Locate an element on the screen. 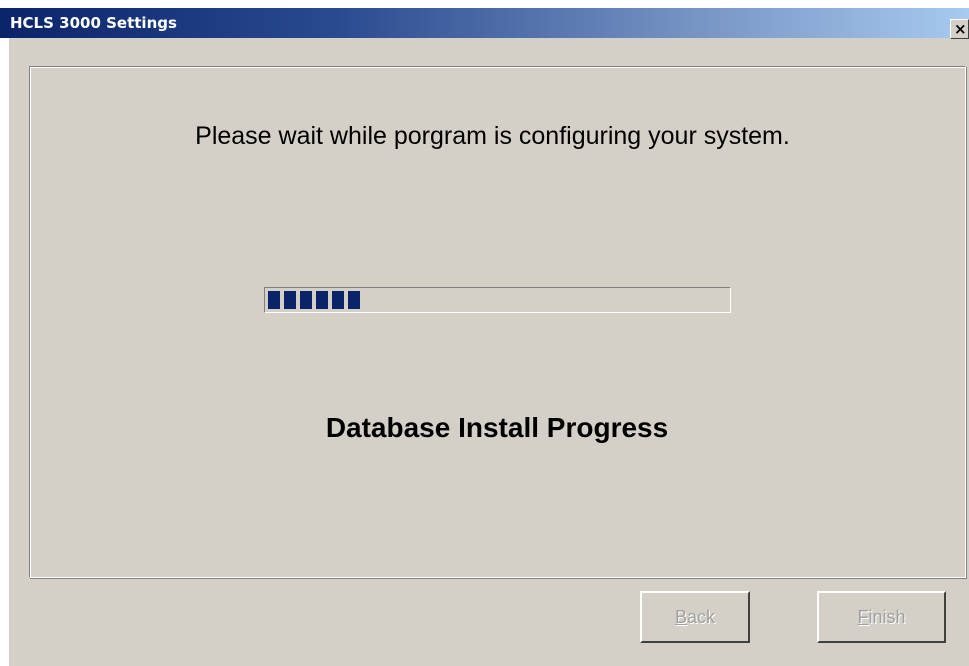 The image size is (969, 666). finish-button: Finish is located at coordinates (881, 617).